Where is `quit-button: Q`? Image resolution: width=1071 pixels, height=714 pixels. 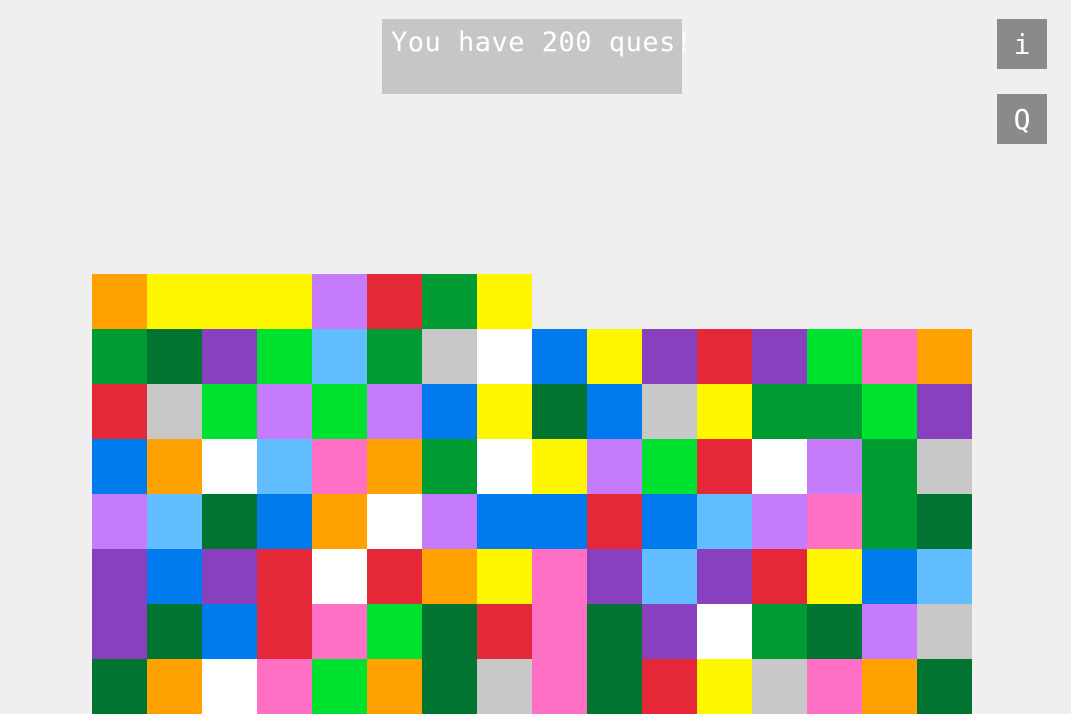
quit-button: Q is located at coordinates (1022, 119).